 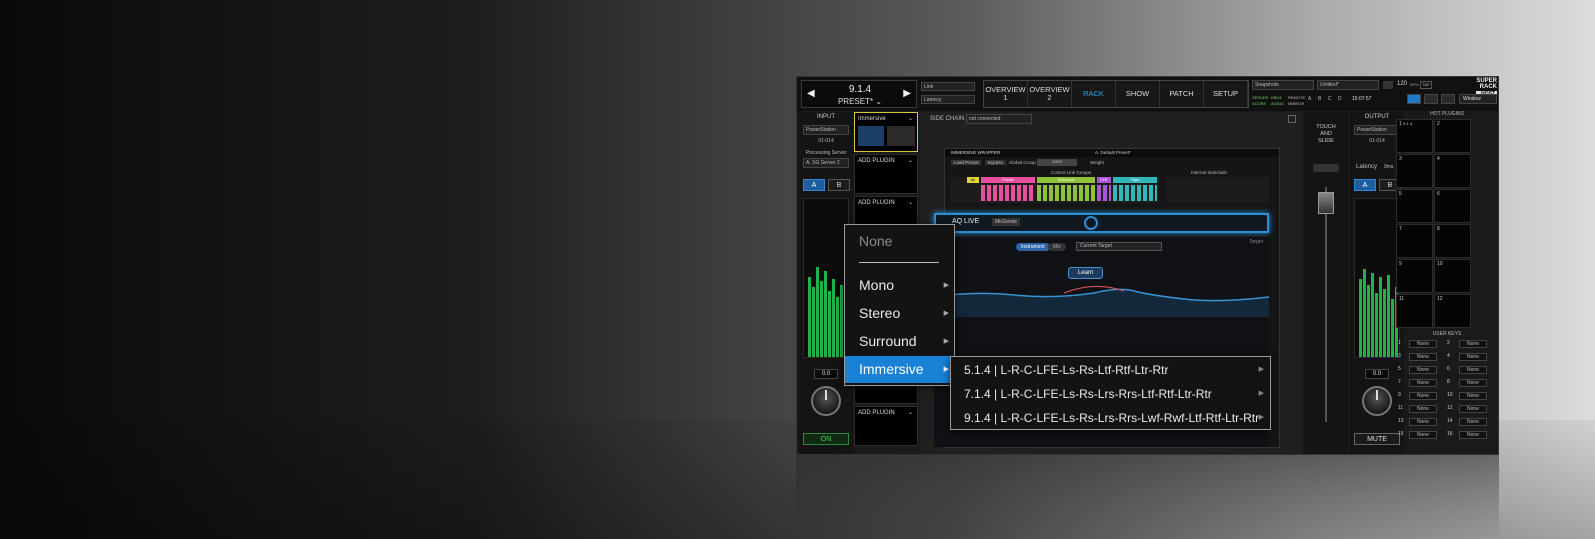 What do you see at coordinates (966, 162) in the screenshot?
I see `load-preset-button: Load Preset` at bounding box center [966, 162].